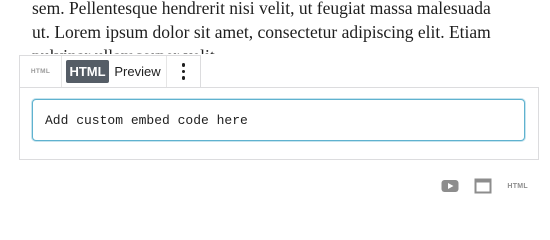 Image resolution: width=550 pixels, height=240 pixels. I want to click on html-tab-button: HTML, so click(87, 71).